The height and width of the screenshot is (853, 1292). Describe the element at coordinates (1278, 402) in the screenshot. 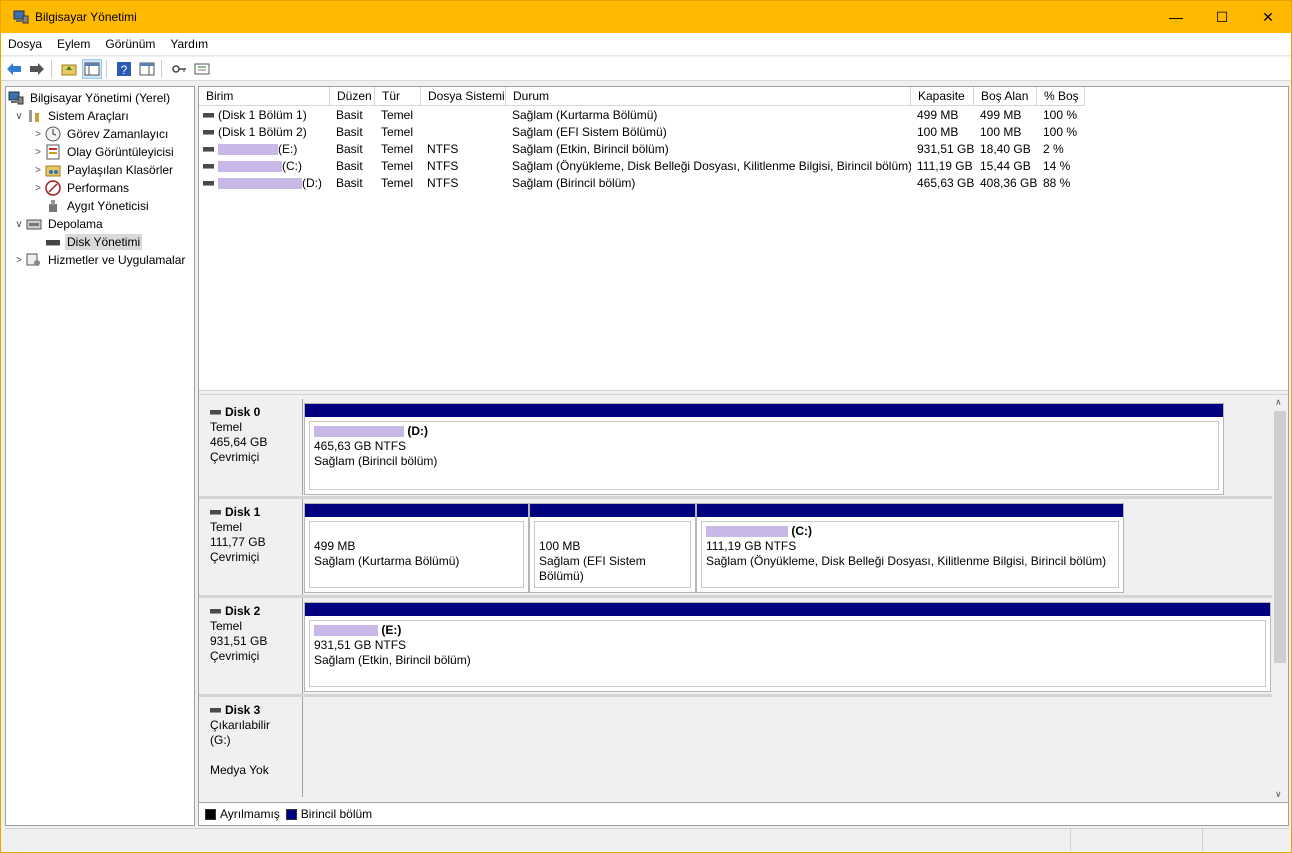

I see `scroll-up-icon: ∧` at that location.